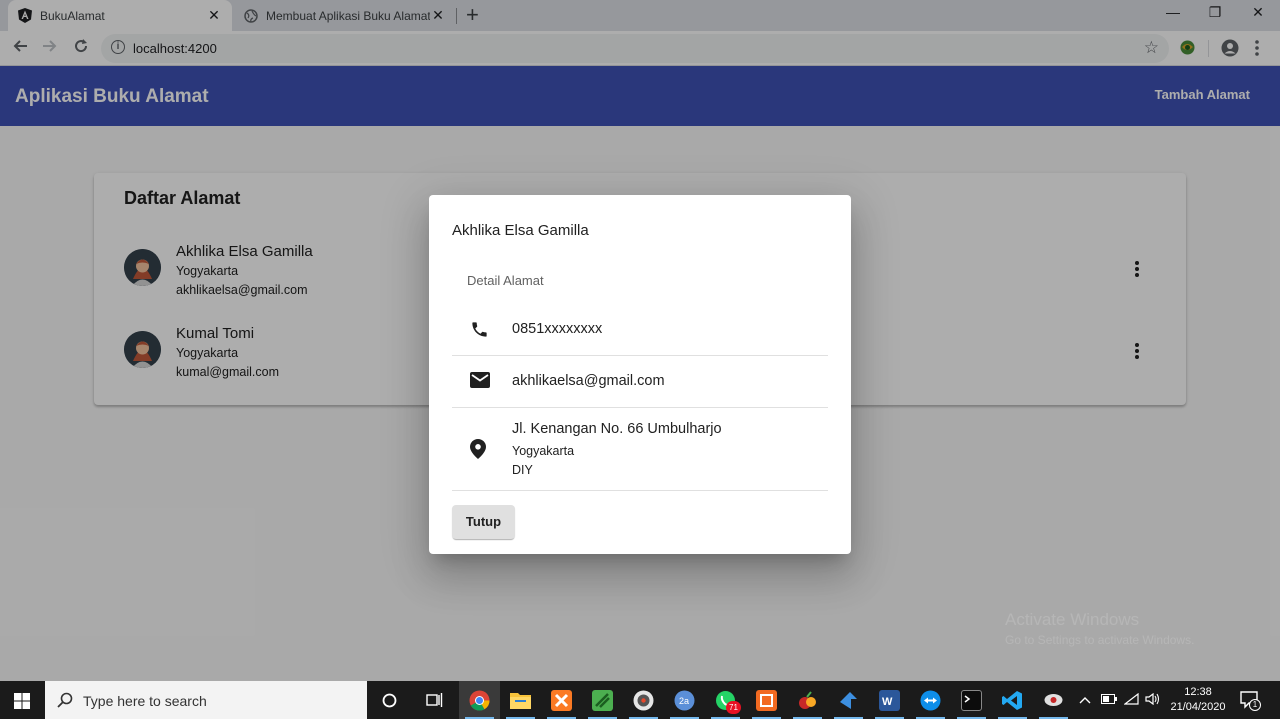  I want to click on taskbar-file-explorer, so click(520, 700).